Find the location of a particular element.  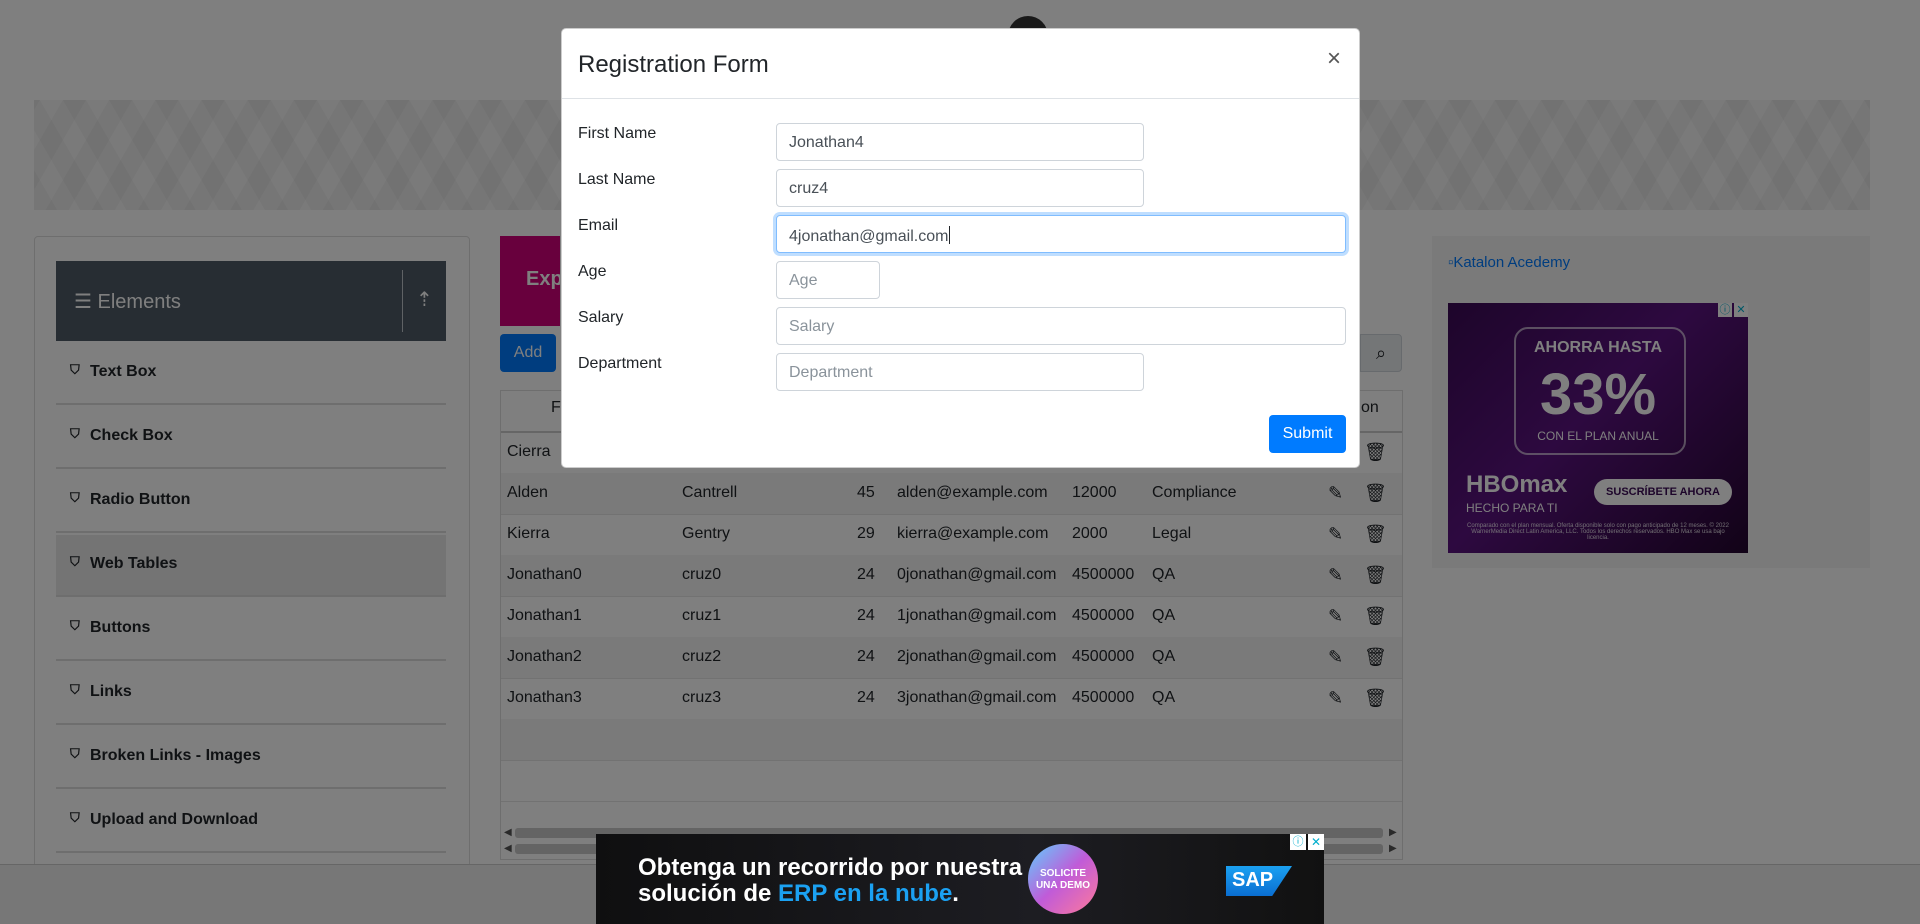

age-input: Age is located at coordinates (828, 280).